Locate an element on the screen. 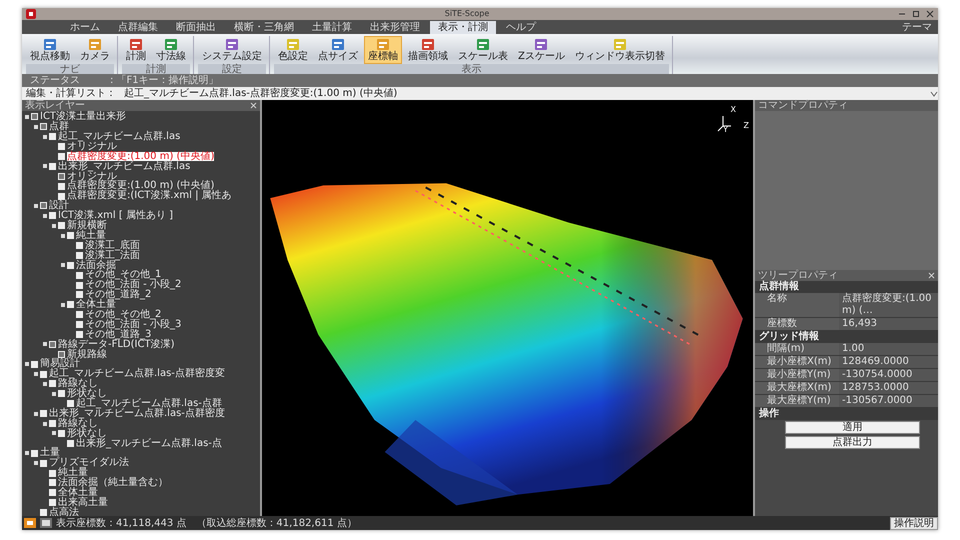 This screenshot has width=960, height=540. tree-item: その他_道路_3 is located at coordinates (118, 335).